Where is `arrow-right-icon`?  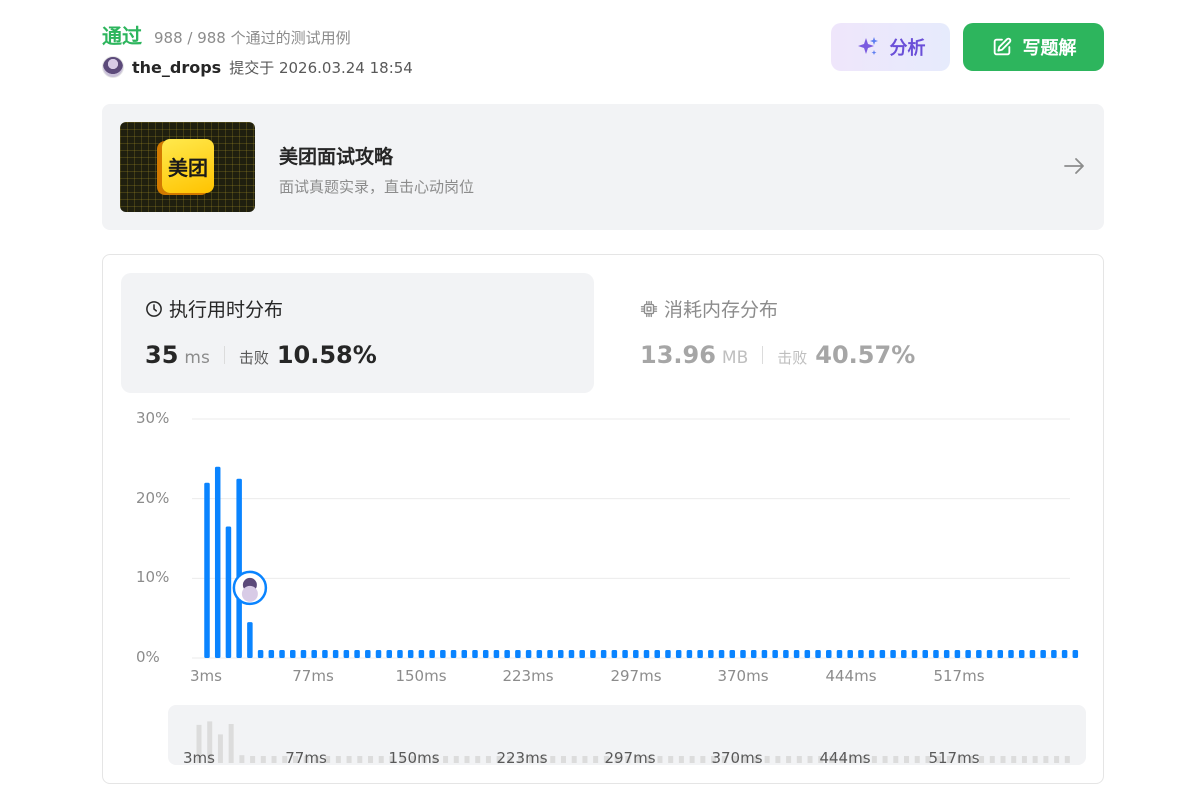
arrow-right-icon is located at coordinates (1074, 166).